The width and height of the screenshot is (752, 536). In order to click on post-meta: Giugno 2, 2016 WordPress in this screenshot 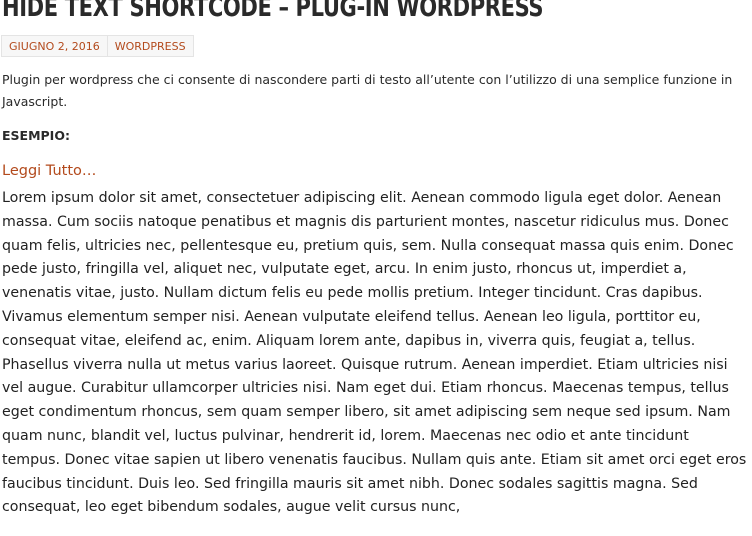, I will do `click(97, 46)`.